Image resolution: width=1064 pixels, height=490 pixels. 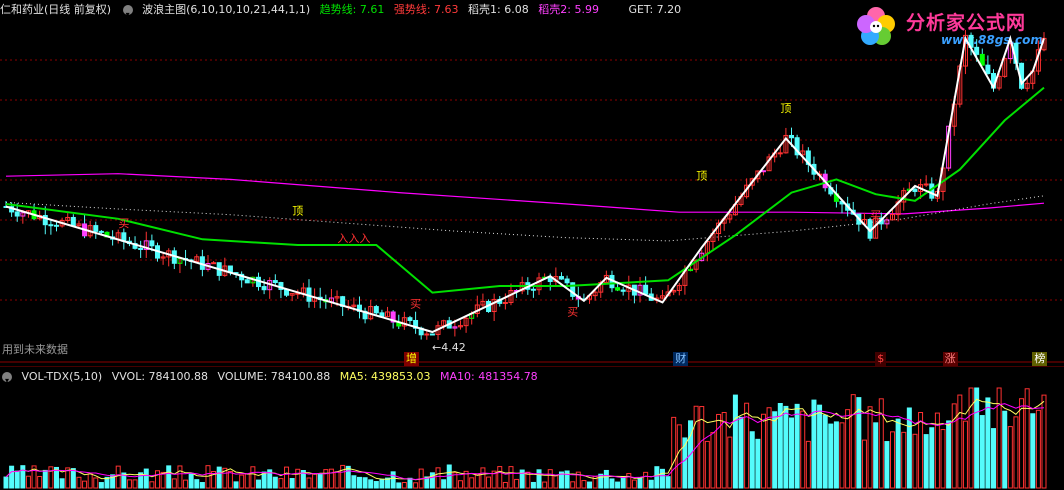 What do you see at coordinates (415, 303) in the screenshot?
I see `annotation-label: 买` at bounding box center [415, 303].